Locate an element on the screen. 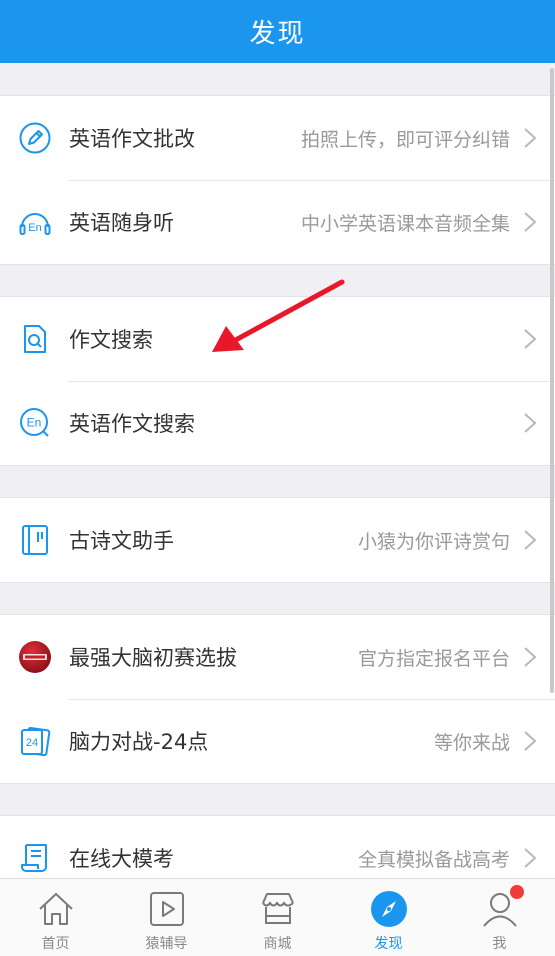  bottom-tab-bar: 首页 猿辅导 商城 发现 我 is located at coordinates (277, 917).